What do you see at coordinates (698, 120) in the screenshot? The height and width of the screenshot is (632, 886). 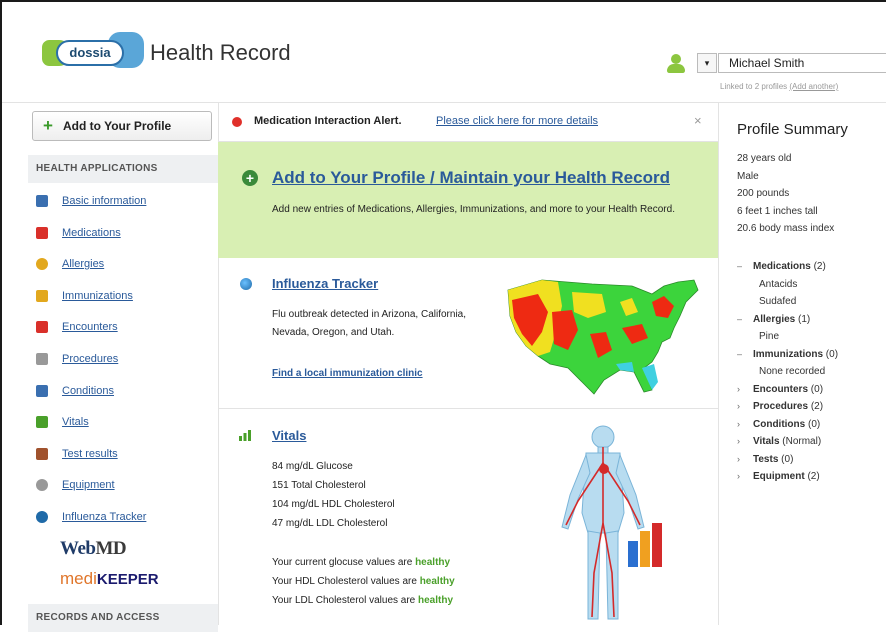 I see `close-icon: ×` at bounding box center [698, 120].